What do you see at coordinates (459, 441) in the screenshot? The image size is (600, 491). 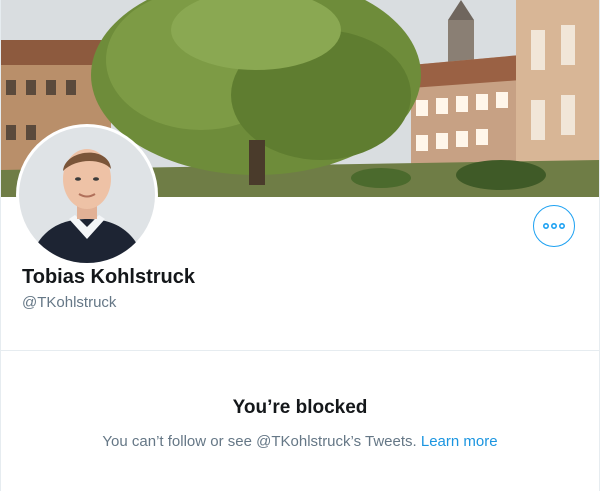 I see `learn-more-link: Learn more` at bounding box center [459, 441].